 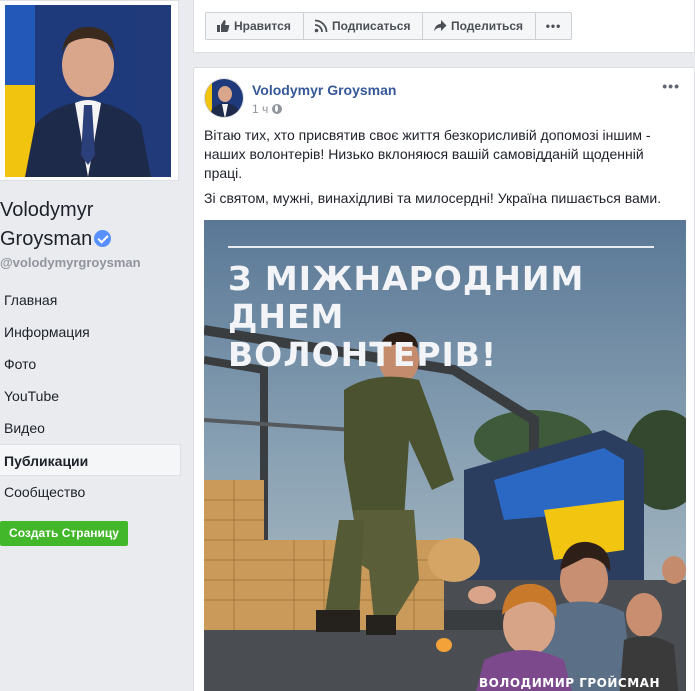 I want to click on like-page-label: Нравится, so click(x=262, y=26).